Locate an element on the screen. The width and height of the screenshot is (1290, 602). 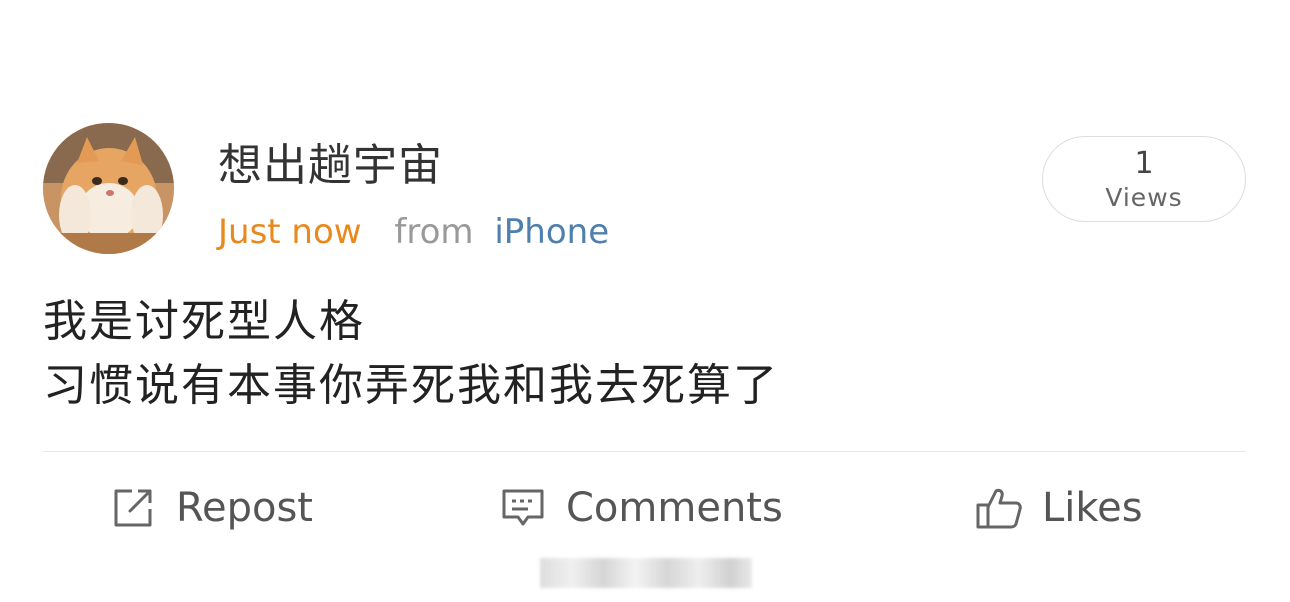
comment-icon is located at coordinates (523, 508).